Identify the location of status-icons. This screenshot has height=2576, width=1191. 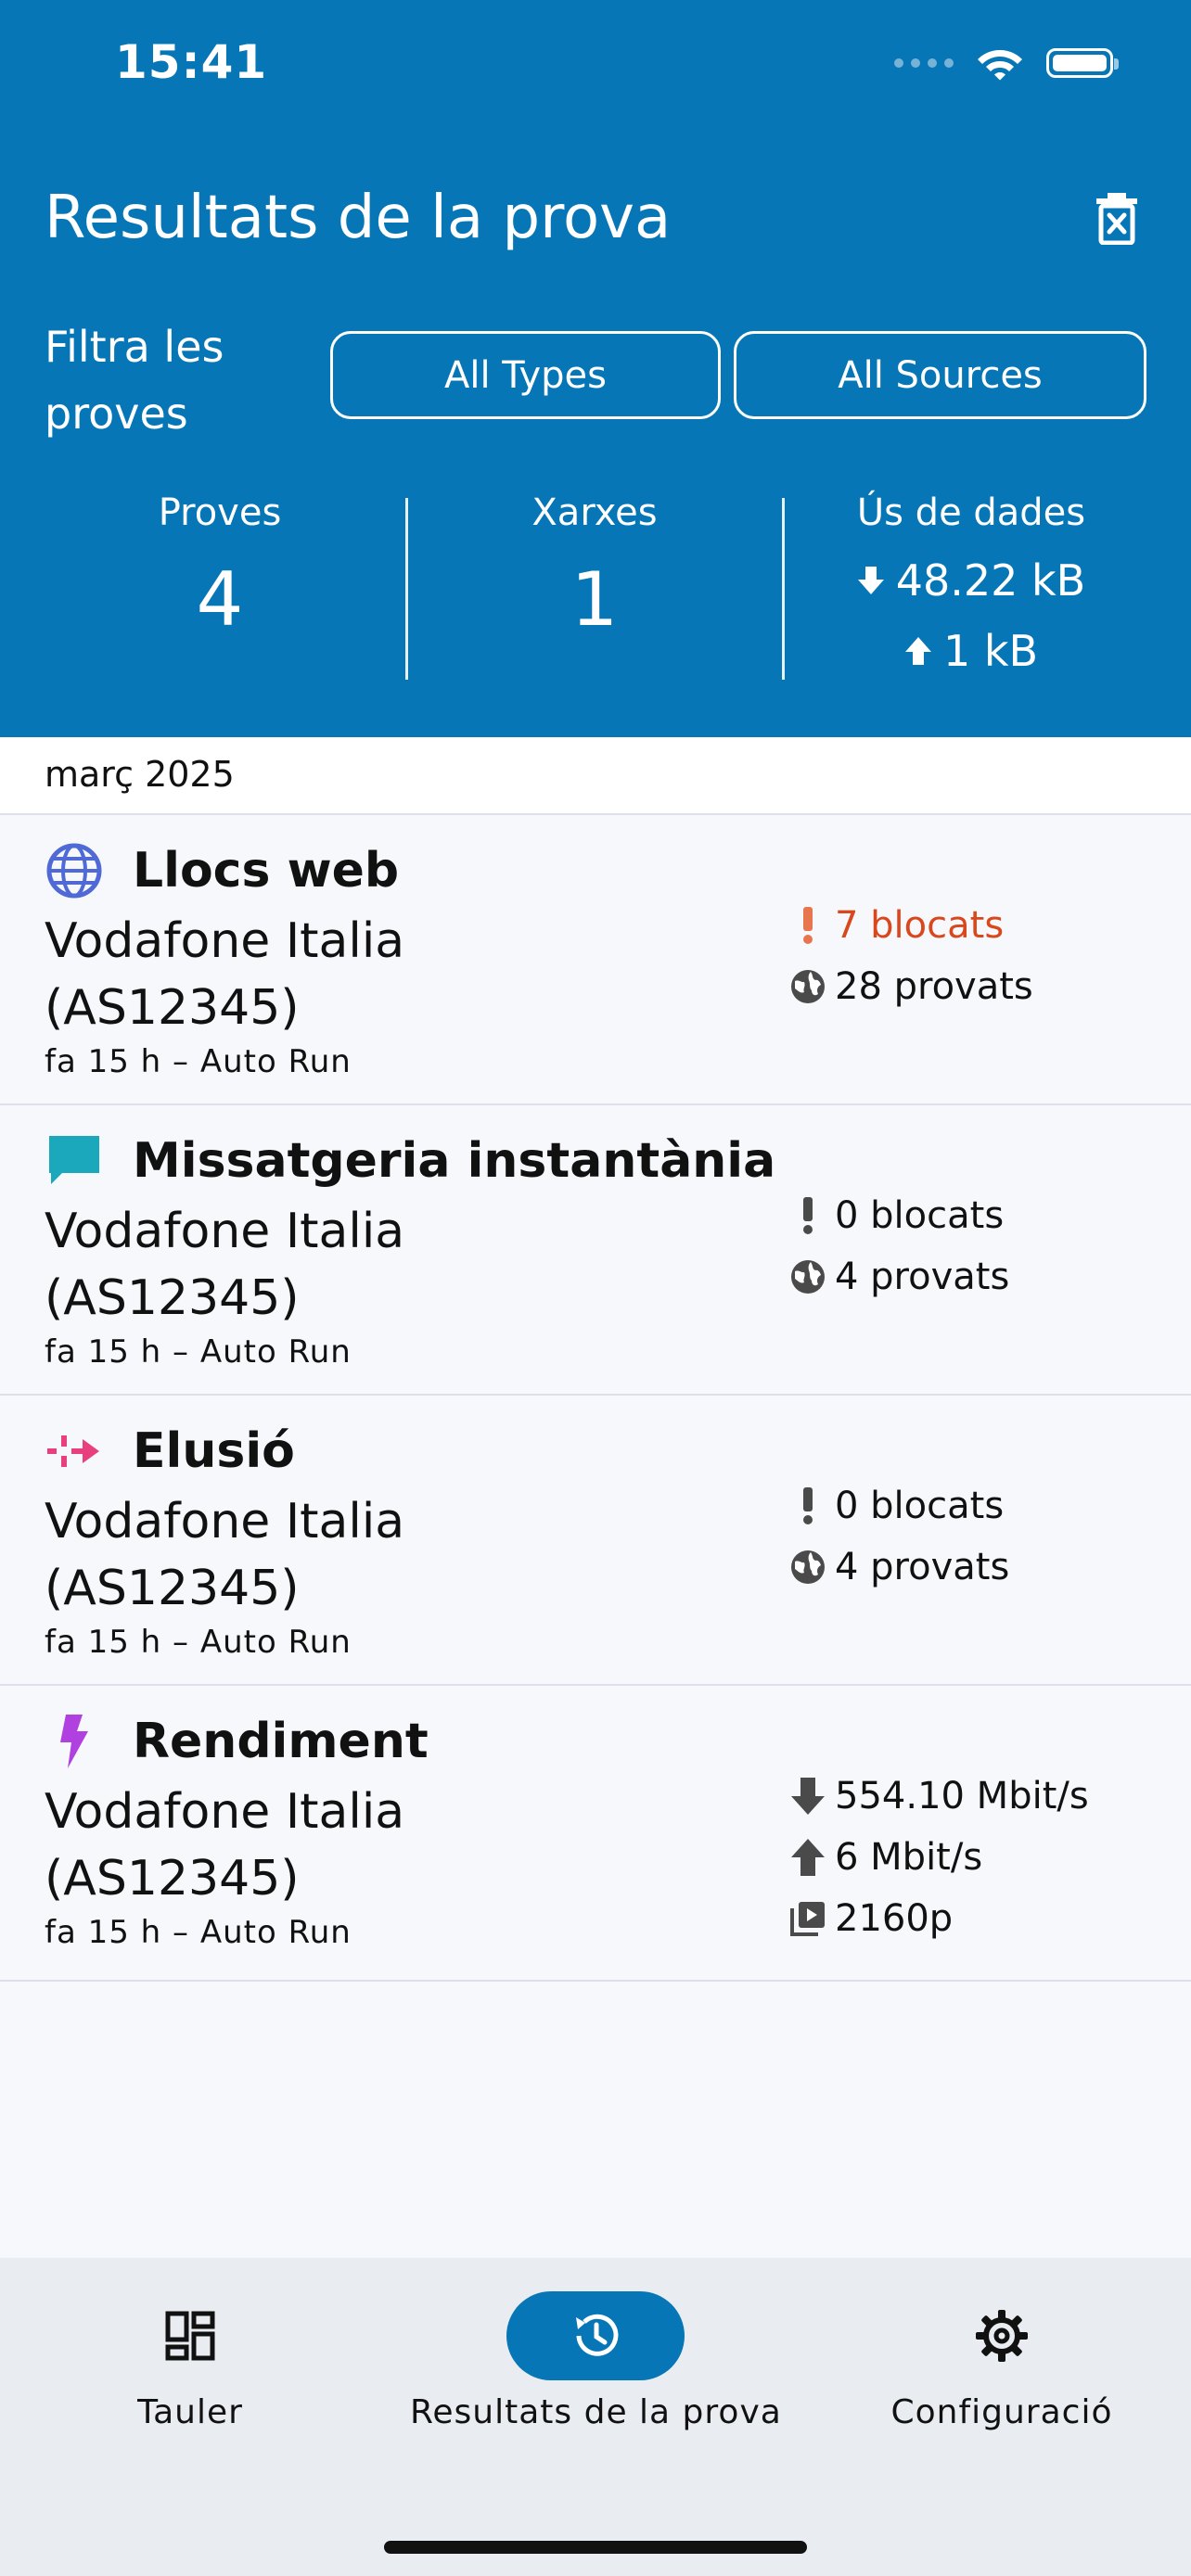
(1007, 64).